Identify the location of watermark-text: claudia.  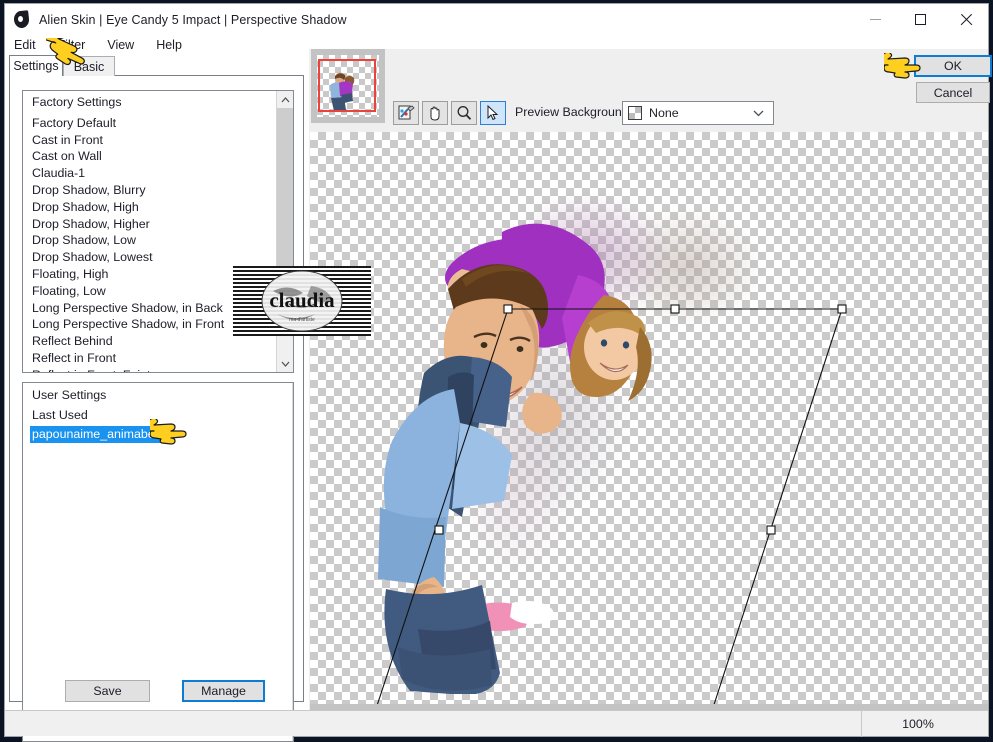
(302, 300).